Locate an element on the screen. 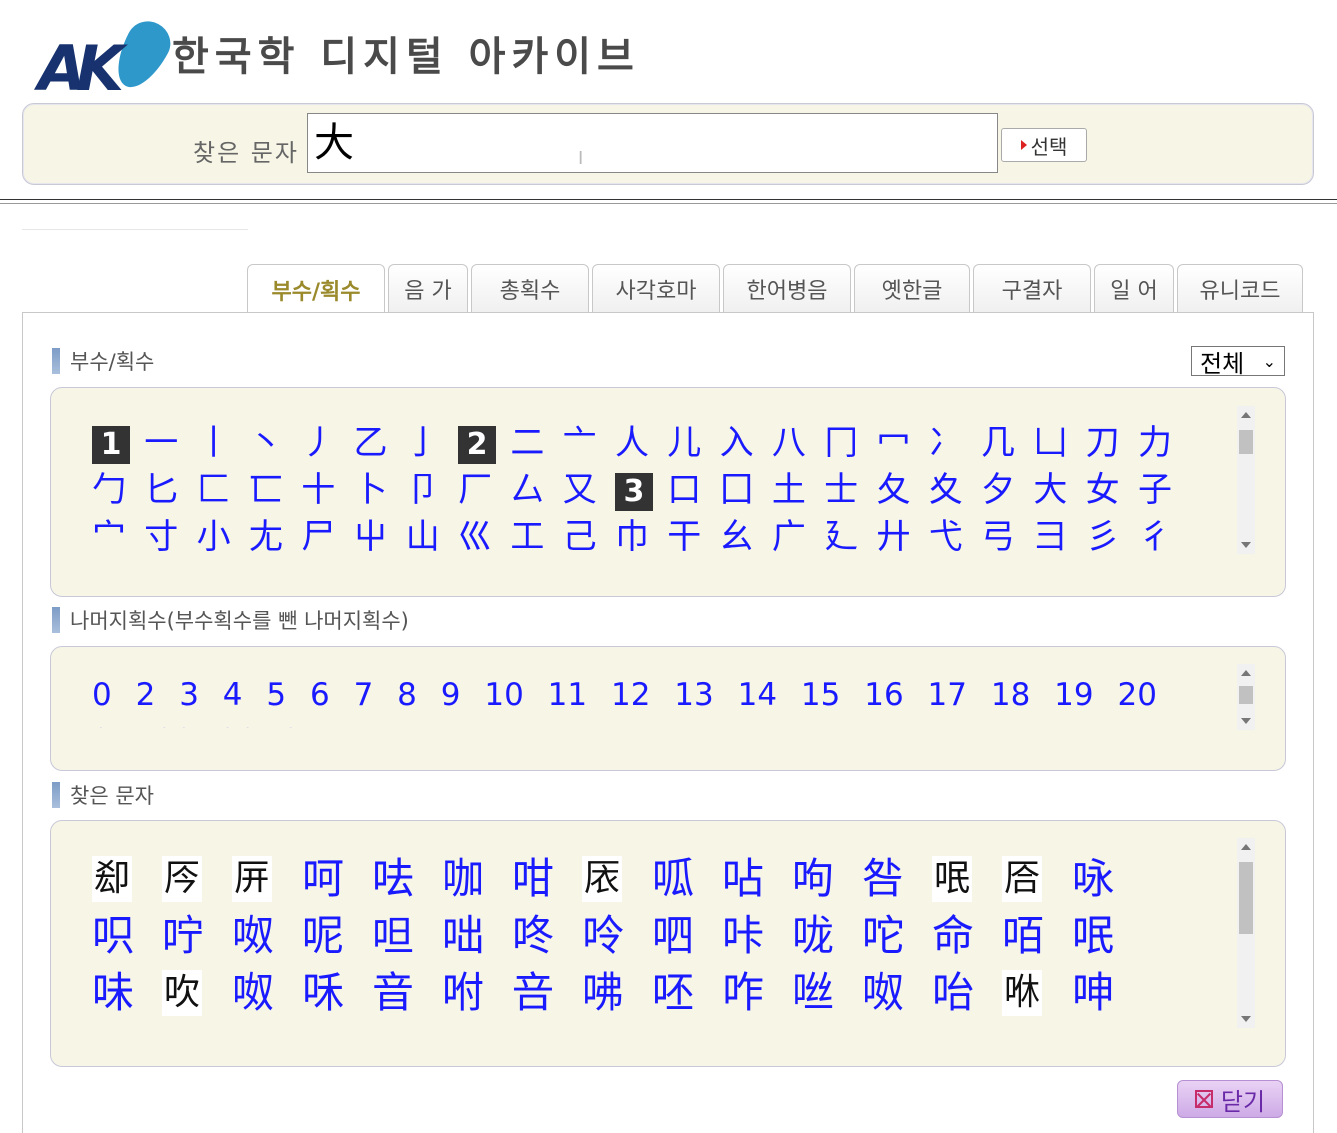  radical-link: 廴 is located at coordinates (850, 536).